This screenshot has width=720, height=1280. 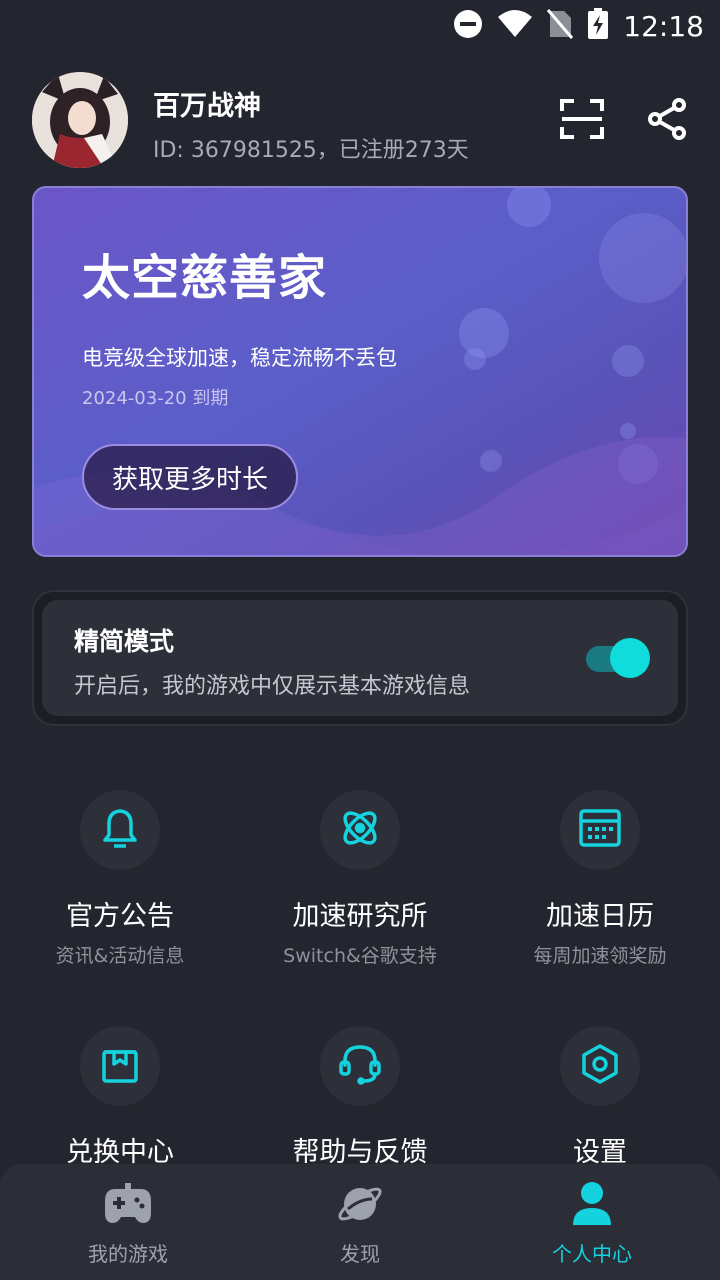 I want to click on grid-item-help: 帮助与反馈, so click(x=360, y=1097).